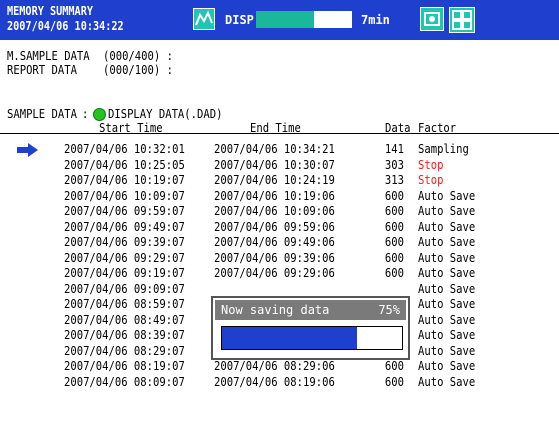 This screenshot has width=559, height=421. Describe the element at coordinates (124, 195) in the screenshot. I see `cell-start-time: 2007/04/06 10:09:07` at that location.